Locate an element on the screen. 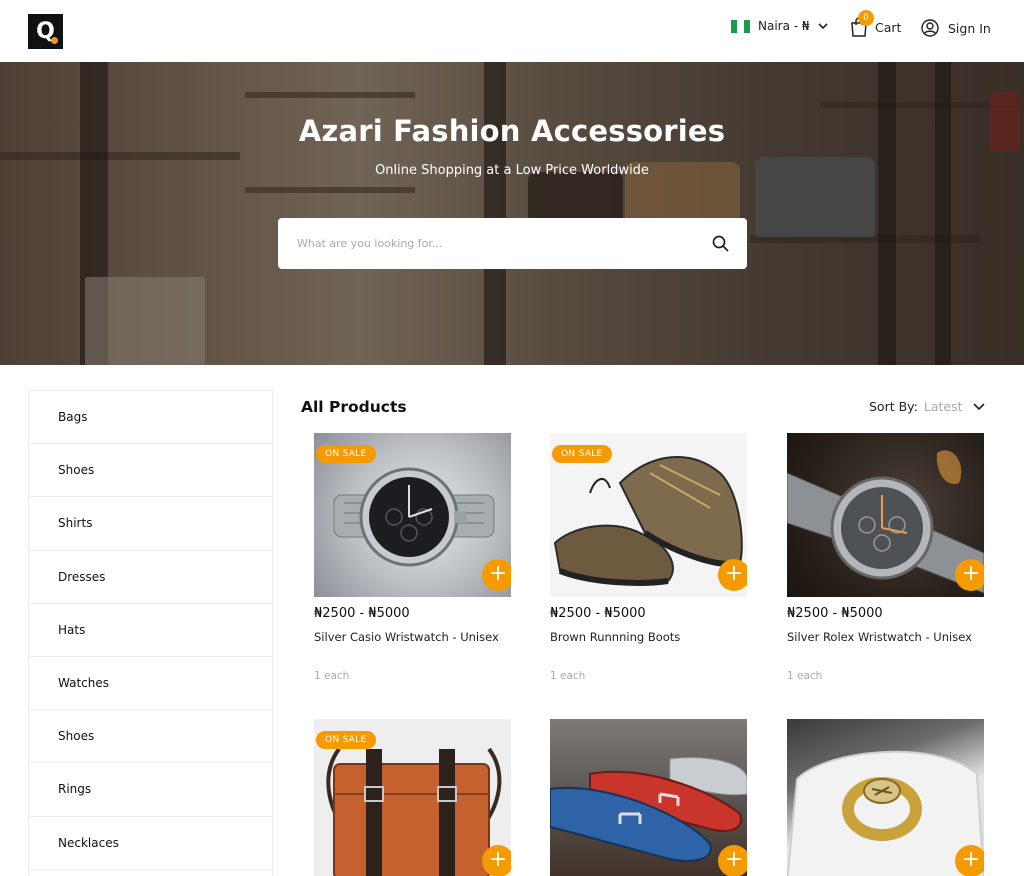 The height and width of the screenshot is (876, 1024). sidebar-item-shirts: Shirts is located at coordinates (150, 524).